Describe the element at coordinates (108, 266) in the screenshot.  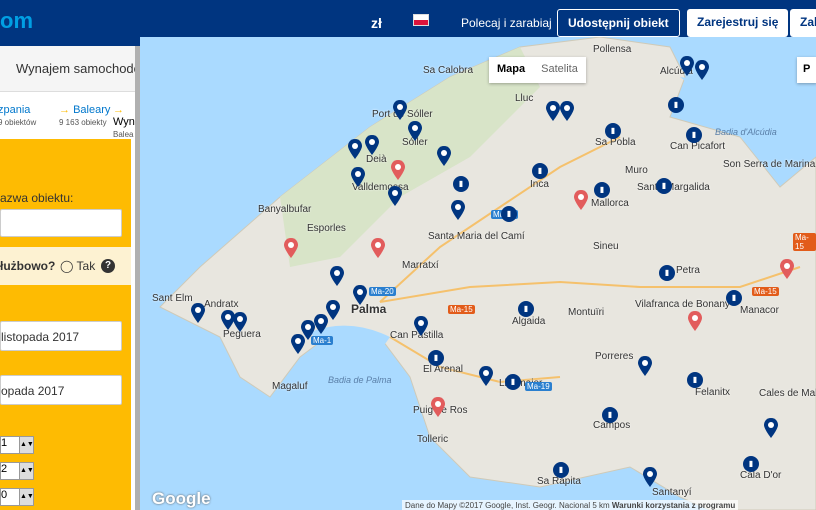
I see `help-icon: ?` at that location.